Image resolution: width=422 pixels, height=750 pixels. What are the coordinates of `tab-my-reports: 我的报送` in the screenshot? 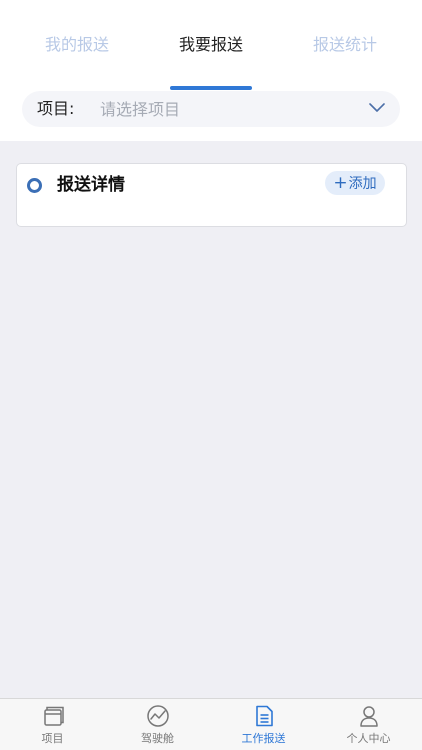 It's located at (77, 45).